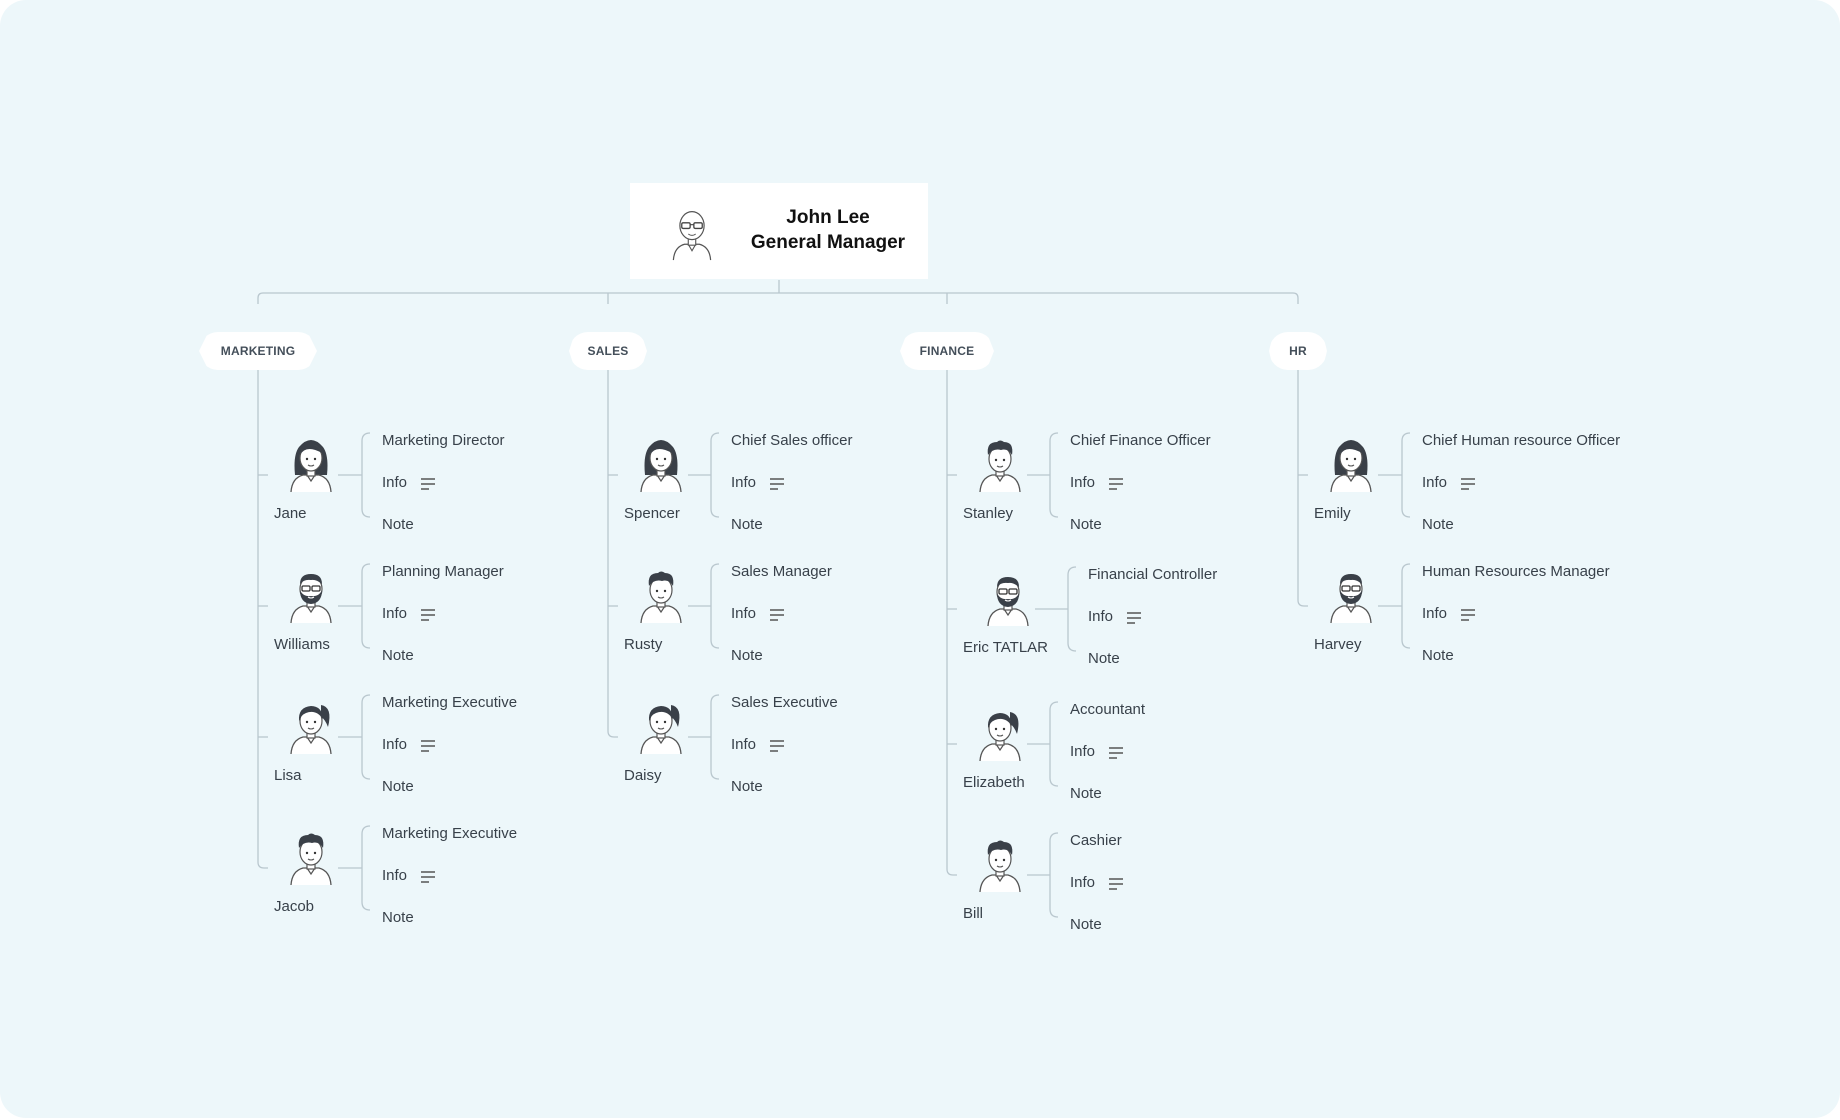  Describe the element at coordinates (791, 441) in the screenshot. I see `role-label: Chief Sales officer` at that location.